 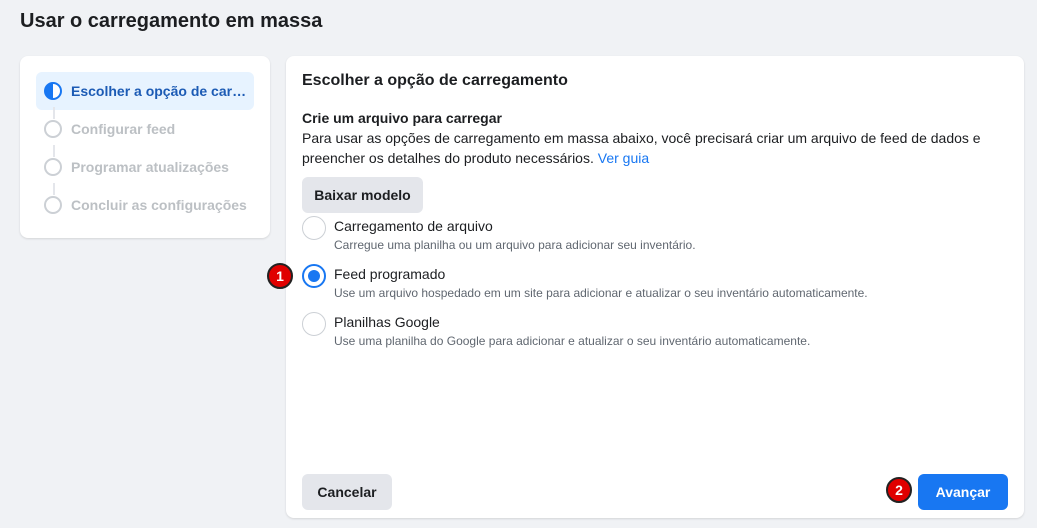 What do you see at coordinates (347, 492) in the screenshot?
I see `cancel-button: Cancelar` at bounding box center [347, 492].